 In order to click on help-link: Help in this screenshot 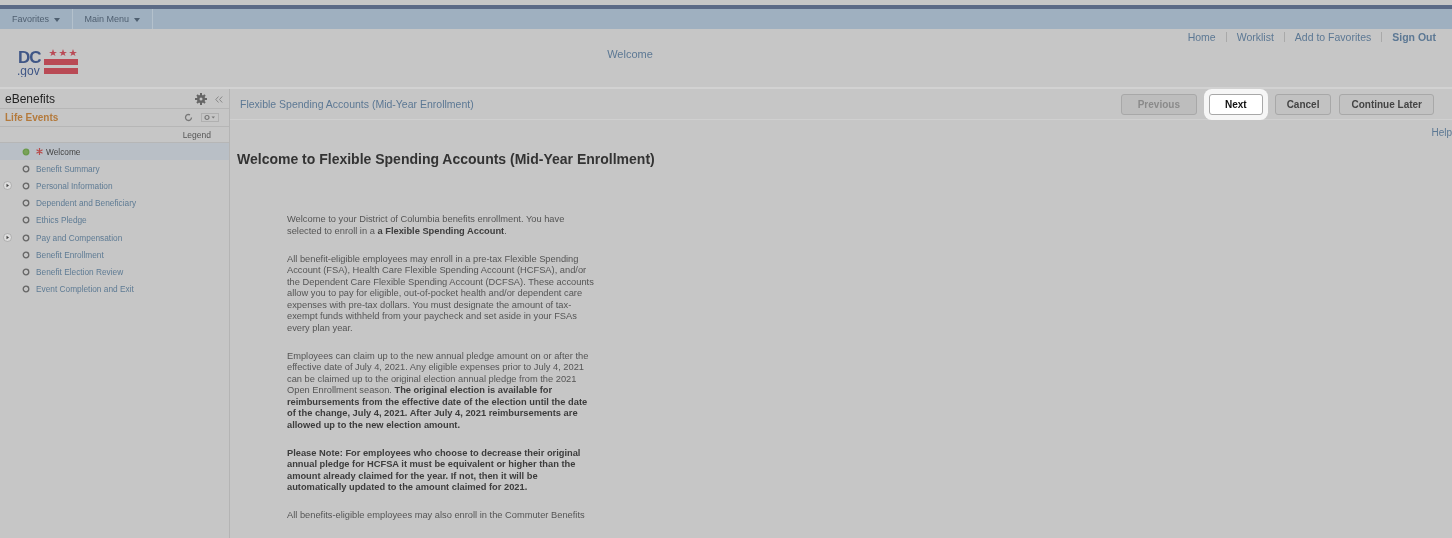, I will do `click(1441, 132)`.